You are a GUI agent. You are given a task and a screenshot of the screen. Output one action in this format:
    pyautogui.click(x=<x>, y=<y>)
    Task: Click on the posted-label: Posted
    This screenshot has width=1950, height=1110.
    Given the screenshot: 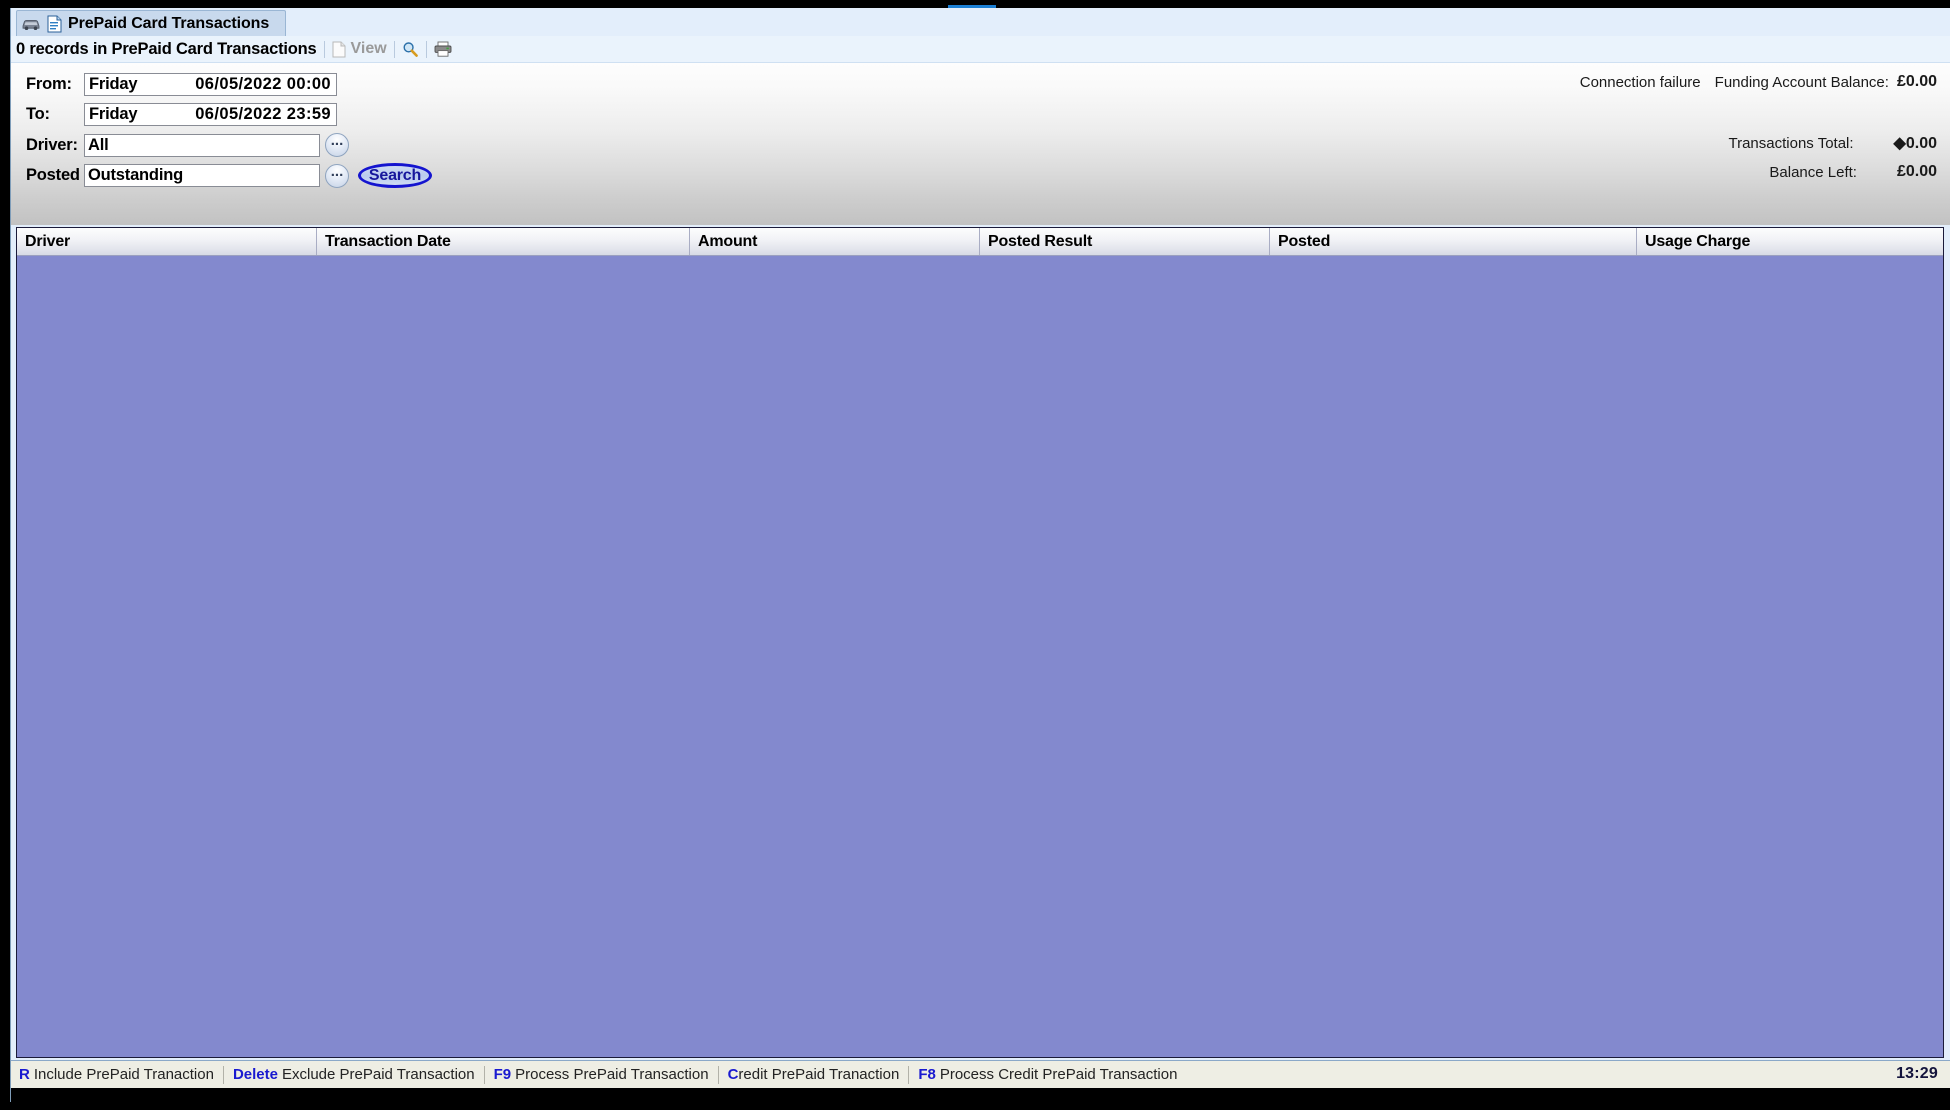 What is the action you would take?
    pyautogui.click(x=53, y=175)
    